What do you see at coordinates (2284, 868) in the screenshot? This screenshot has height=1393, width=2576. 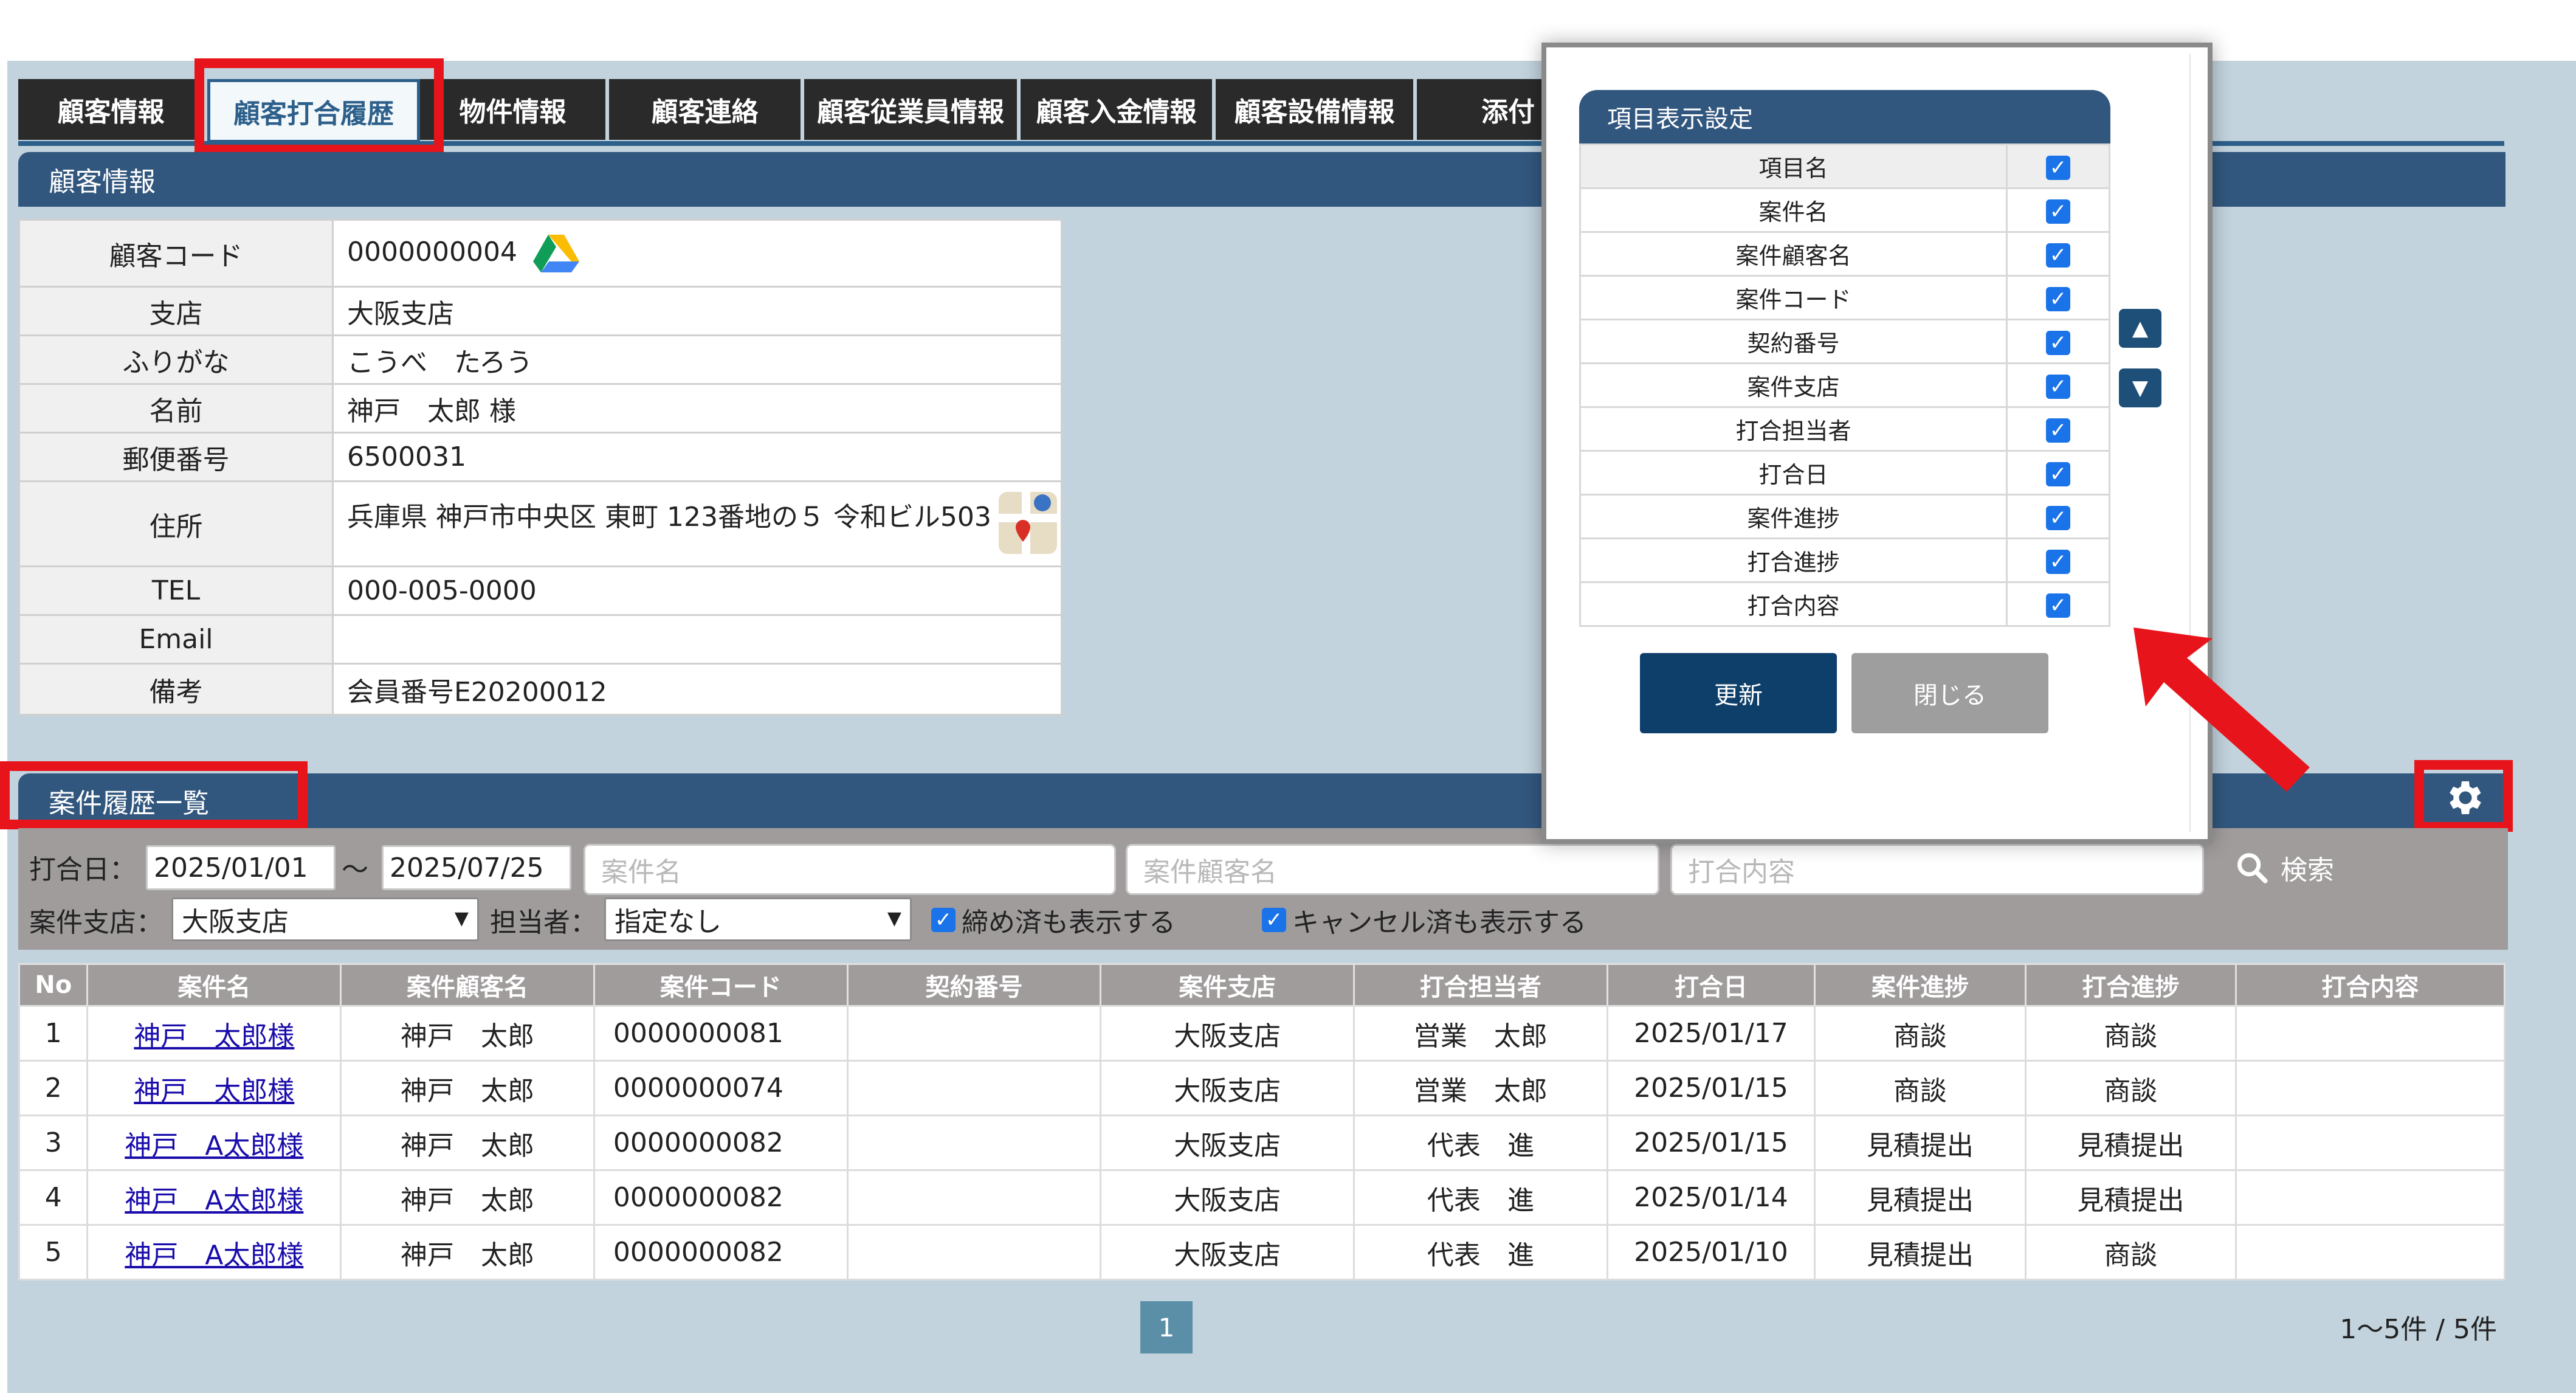 I see `search-button: 検索` at bounding box center [2284, 868].